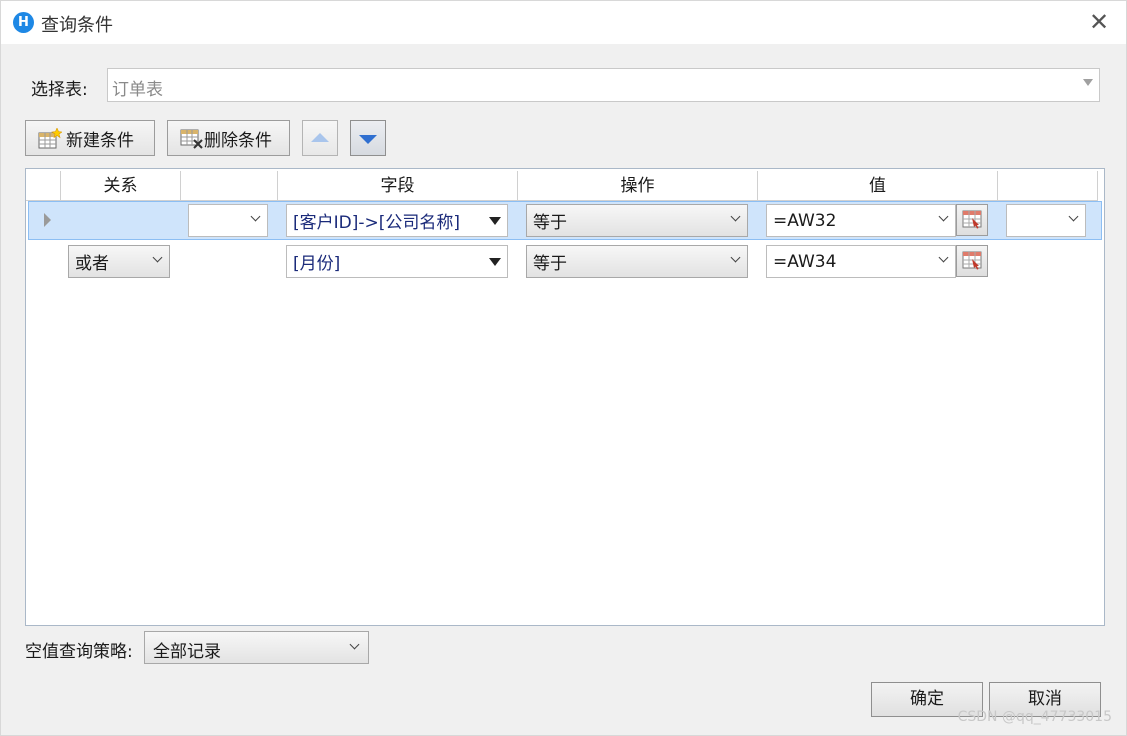  I want to click on move-up-button, so click(320, 138).